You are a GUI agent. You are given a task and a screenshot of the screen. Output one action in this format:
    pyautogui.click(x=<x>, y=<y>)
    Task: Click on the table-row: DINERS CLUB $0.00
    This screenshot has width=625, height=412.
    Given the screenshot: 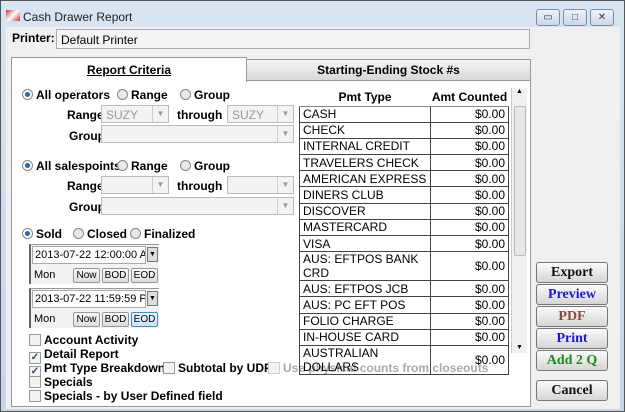 What is the action you would take?
    pyautogui.click(x=404, y=195)
    